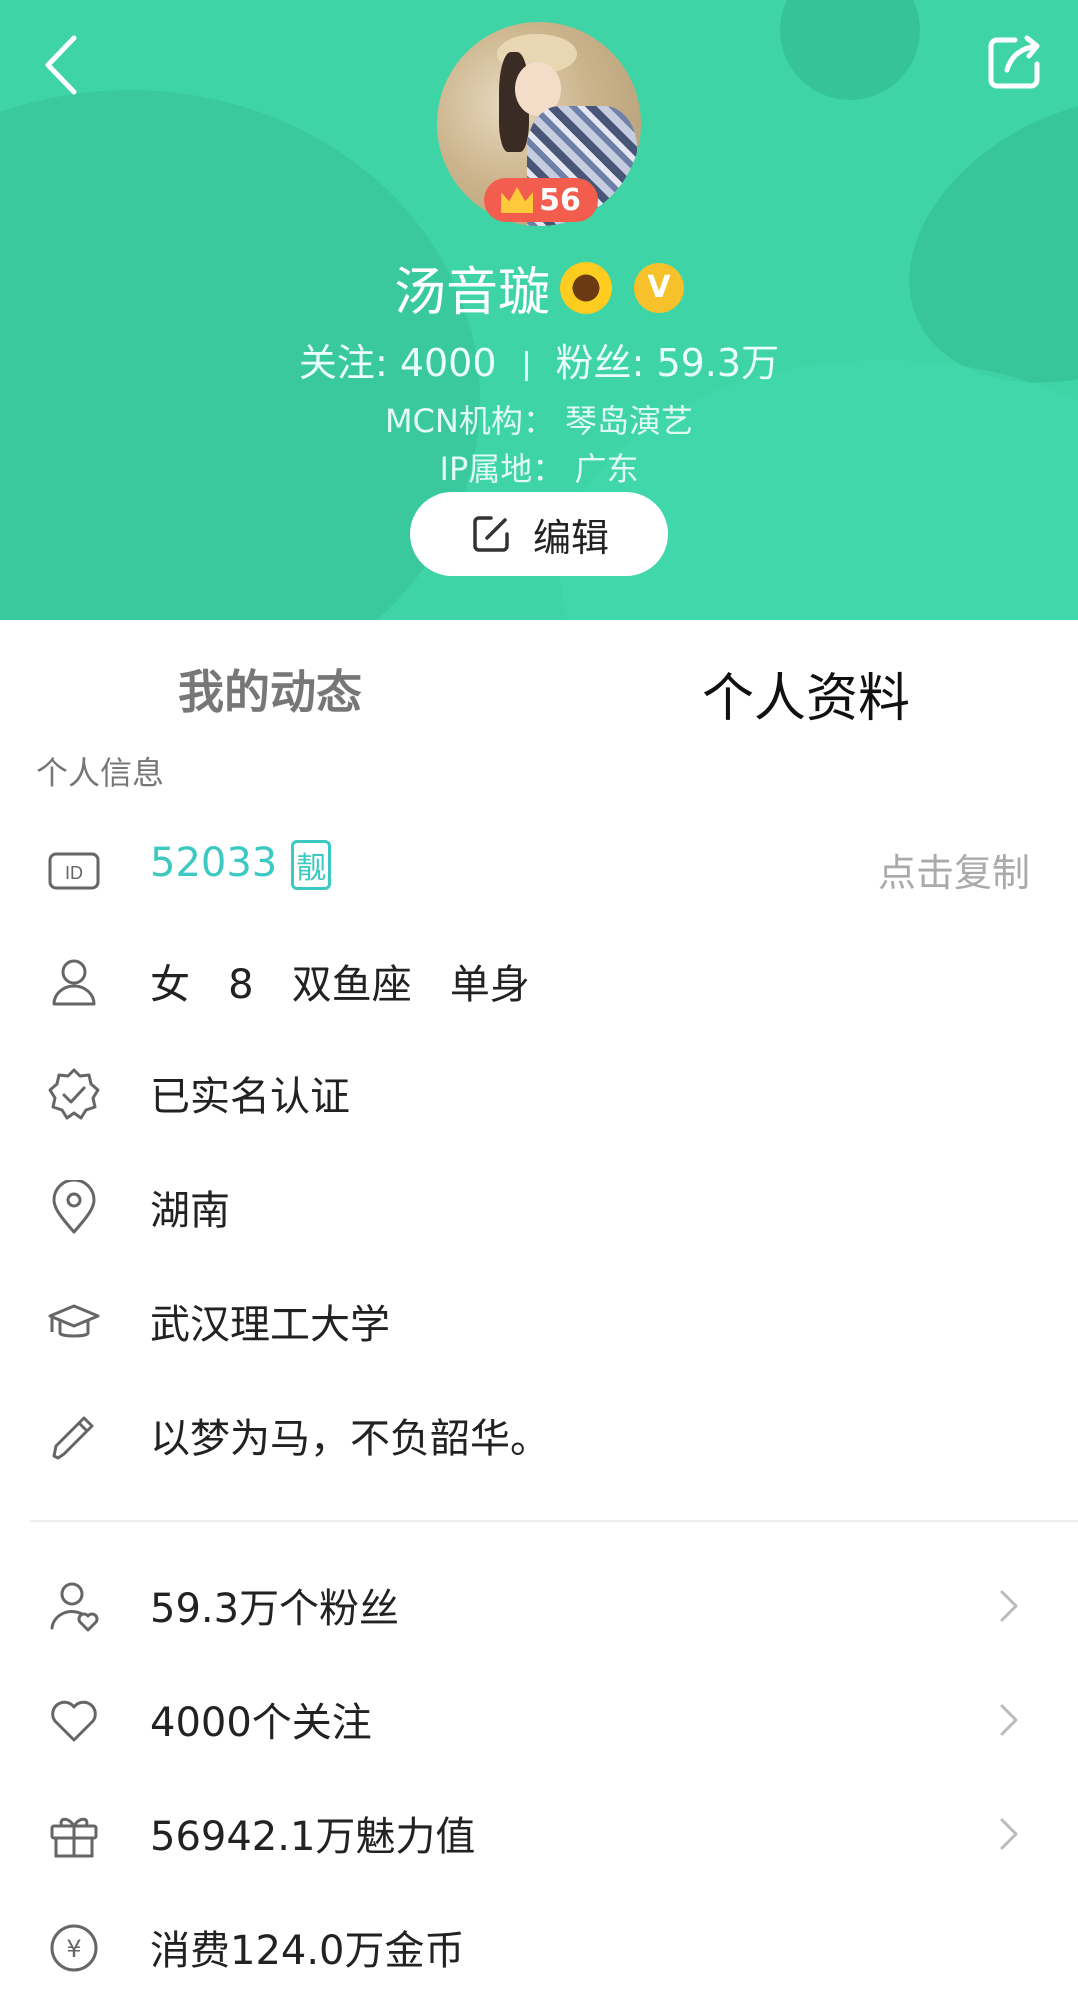 The width and height of the screenshot is (1078, 2002). What do you see at coordinates (350, 1439) in the screenshot?
I see `signature-text: 以梦为马，不负韶华。` at bounding box center [350, 1439].